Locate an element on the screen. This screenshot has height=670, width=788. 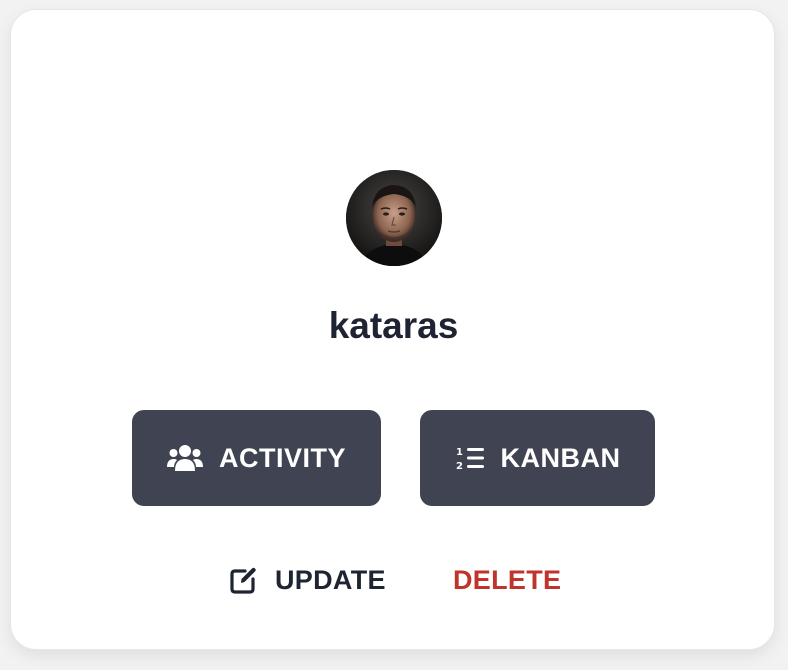
username: kataras is located at coordinates (393, 325).